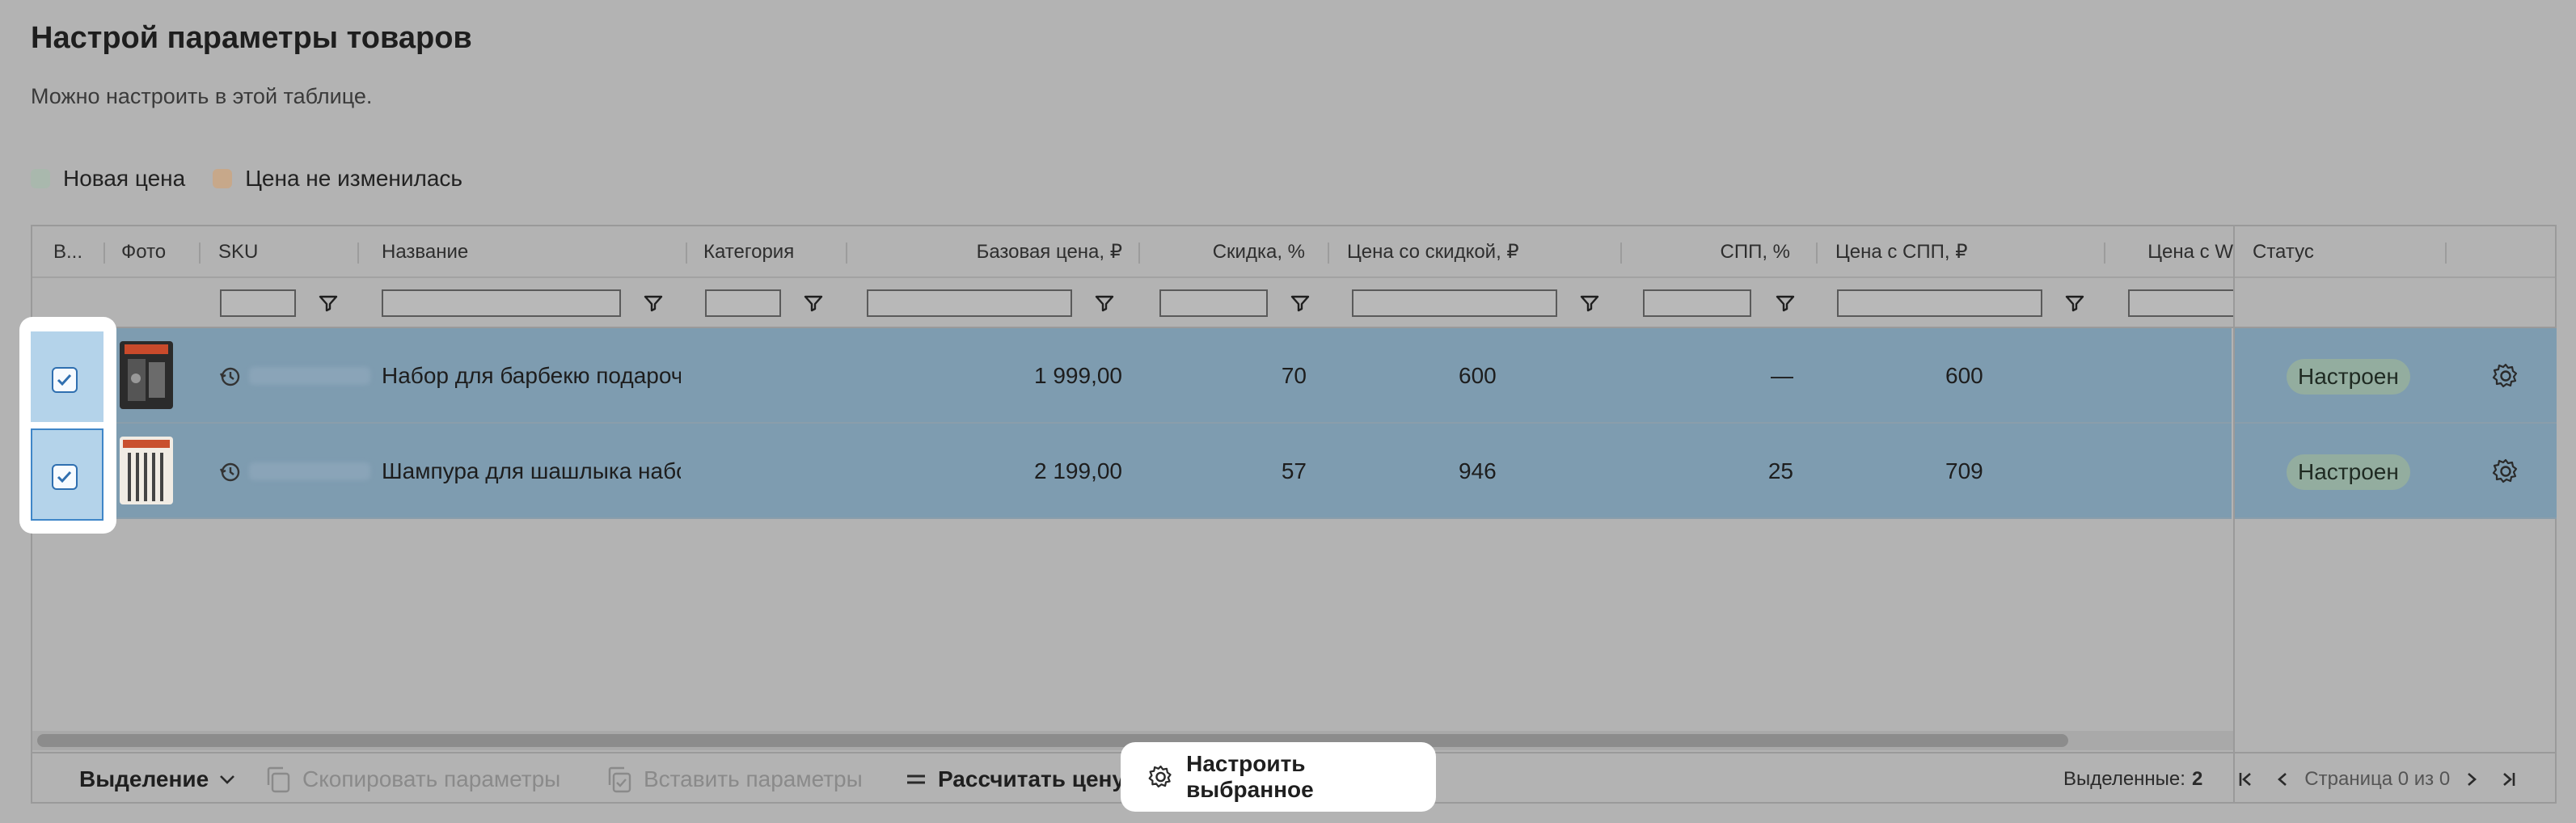  What do you see at coordinates (1213, 303) in the screenshot?
I see `filter-input-discount` at bounding box center [1213, 303].